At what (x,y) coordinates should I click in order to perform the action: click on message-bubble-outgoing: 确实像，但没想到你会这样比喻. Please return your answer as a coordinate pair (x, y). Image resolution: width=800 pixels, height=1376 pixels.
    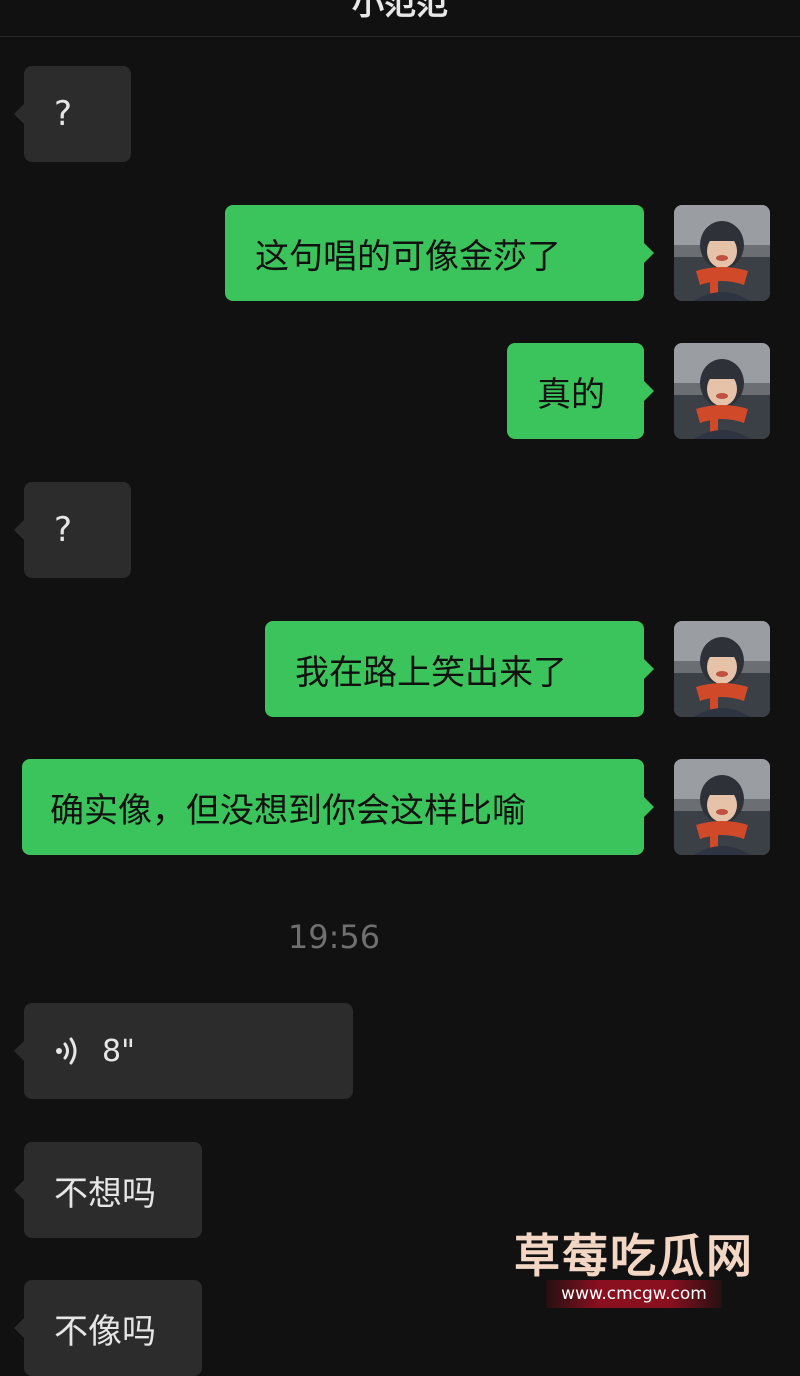
    Looking at the image, I should click on (338, 807).